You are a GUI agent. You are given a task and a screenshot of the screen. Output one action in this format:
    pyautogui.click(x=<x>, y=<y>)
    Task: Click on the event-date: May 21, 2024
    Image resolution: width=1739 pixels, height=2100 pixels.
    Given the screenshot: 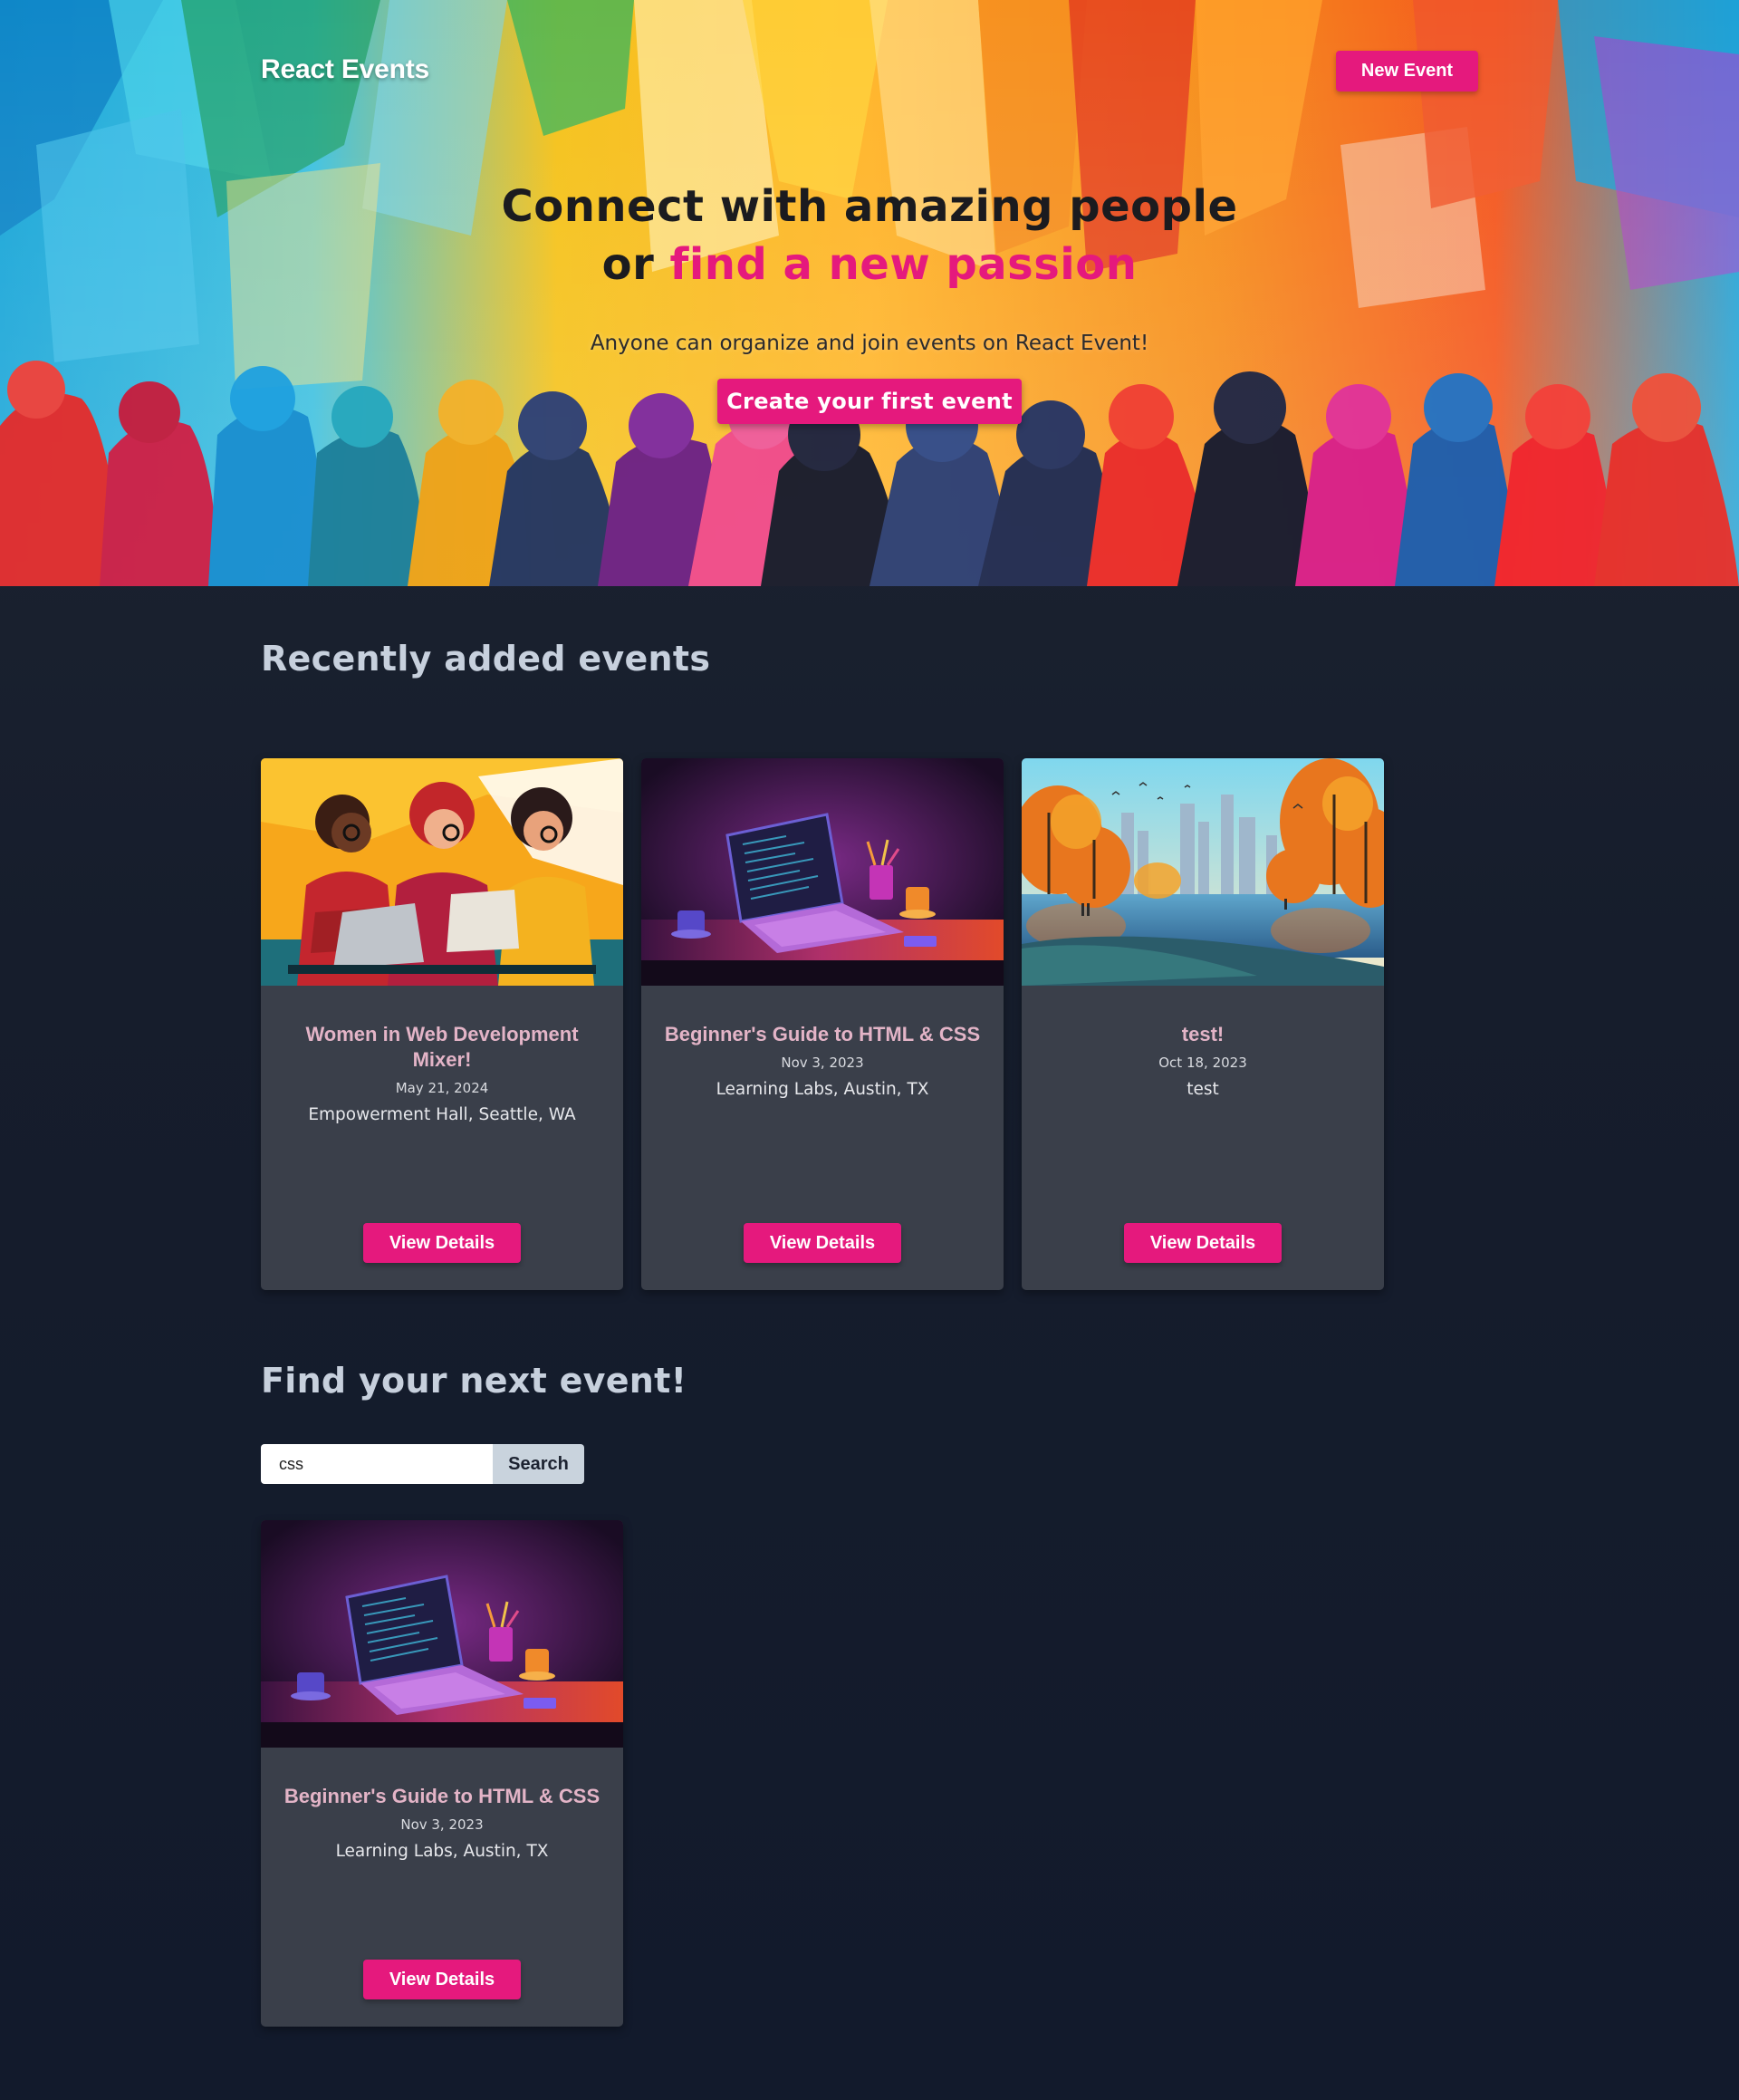 What is the action you would take?
    pyautogui.click(x=442, y=1088)
    